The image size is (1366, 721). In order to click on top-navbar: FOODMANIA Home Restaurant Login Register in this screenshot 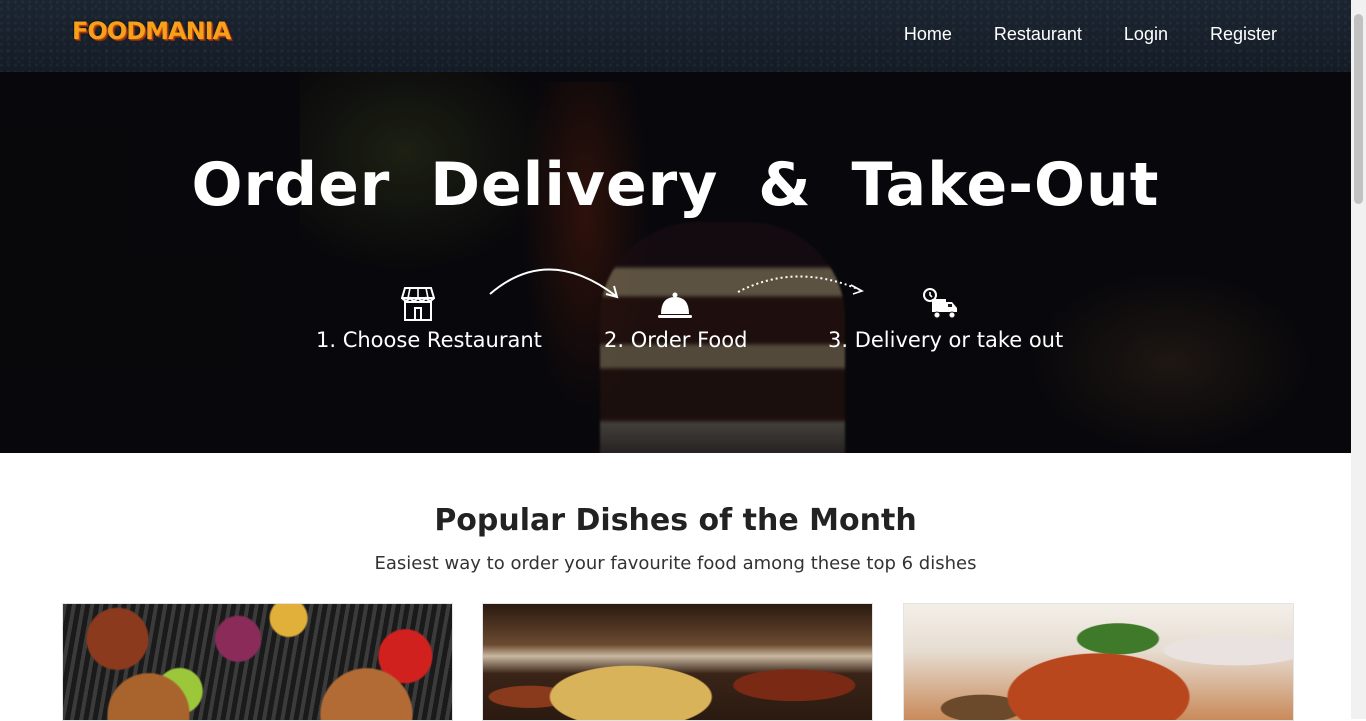, I will do `click(675, 36)`.